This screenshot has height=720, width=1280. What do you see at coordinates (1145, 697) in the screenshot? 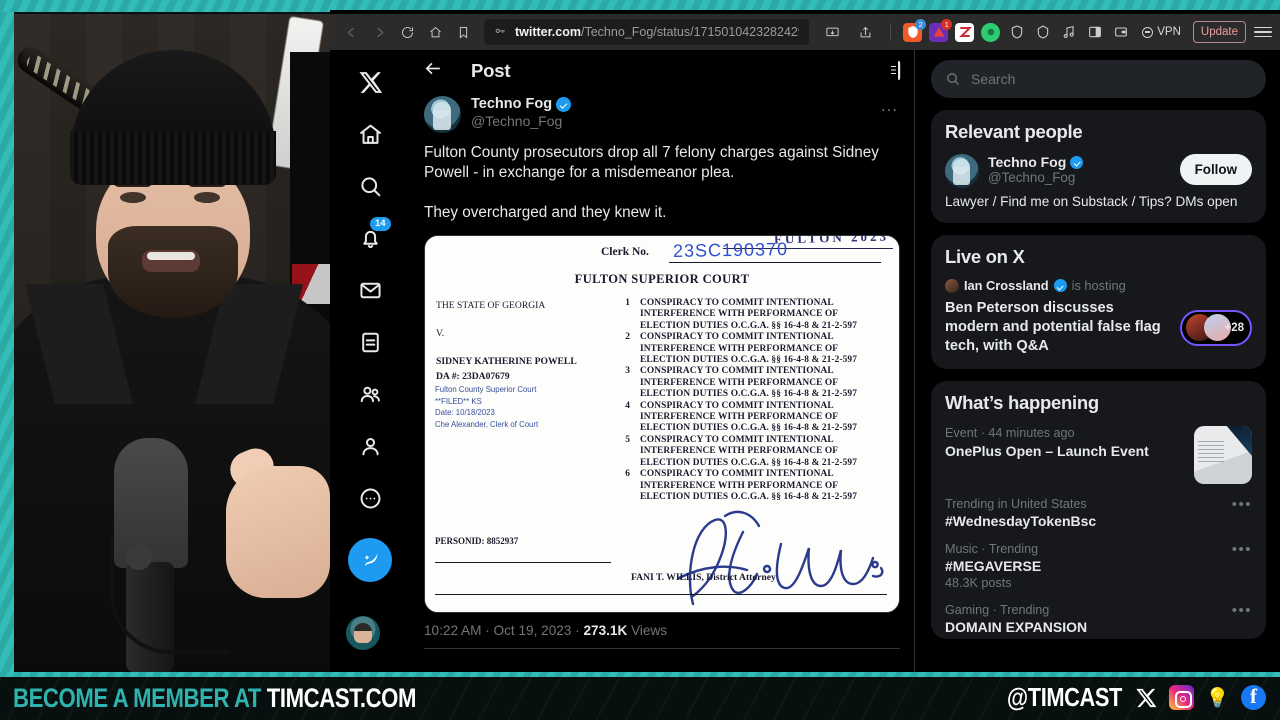
I see `x-icon` at bounding box center [1145, 697].